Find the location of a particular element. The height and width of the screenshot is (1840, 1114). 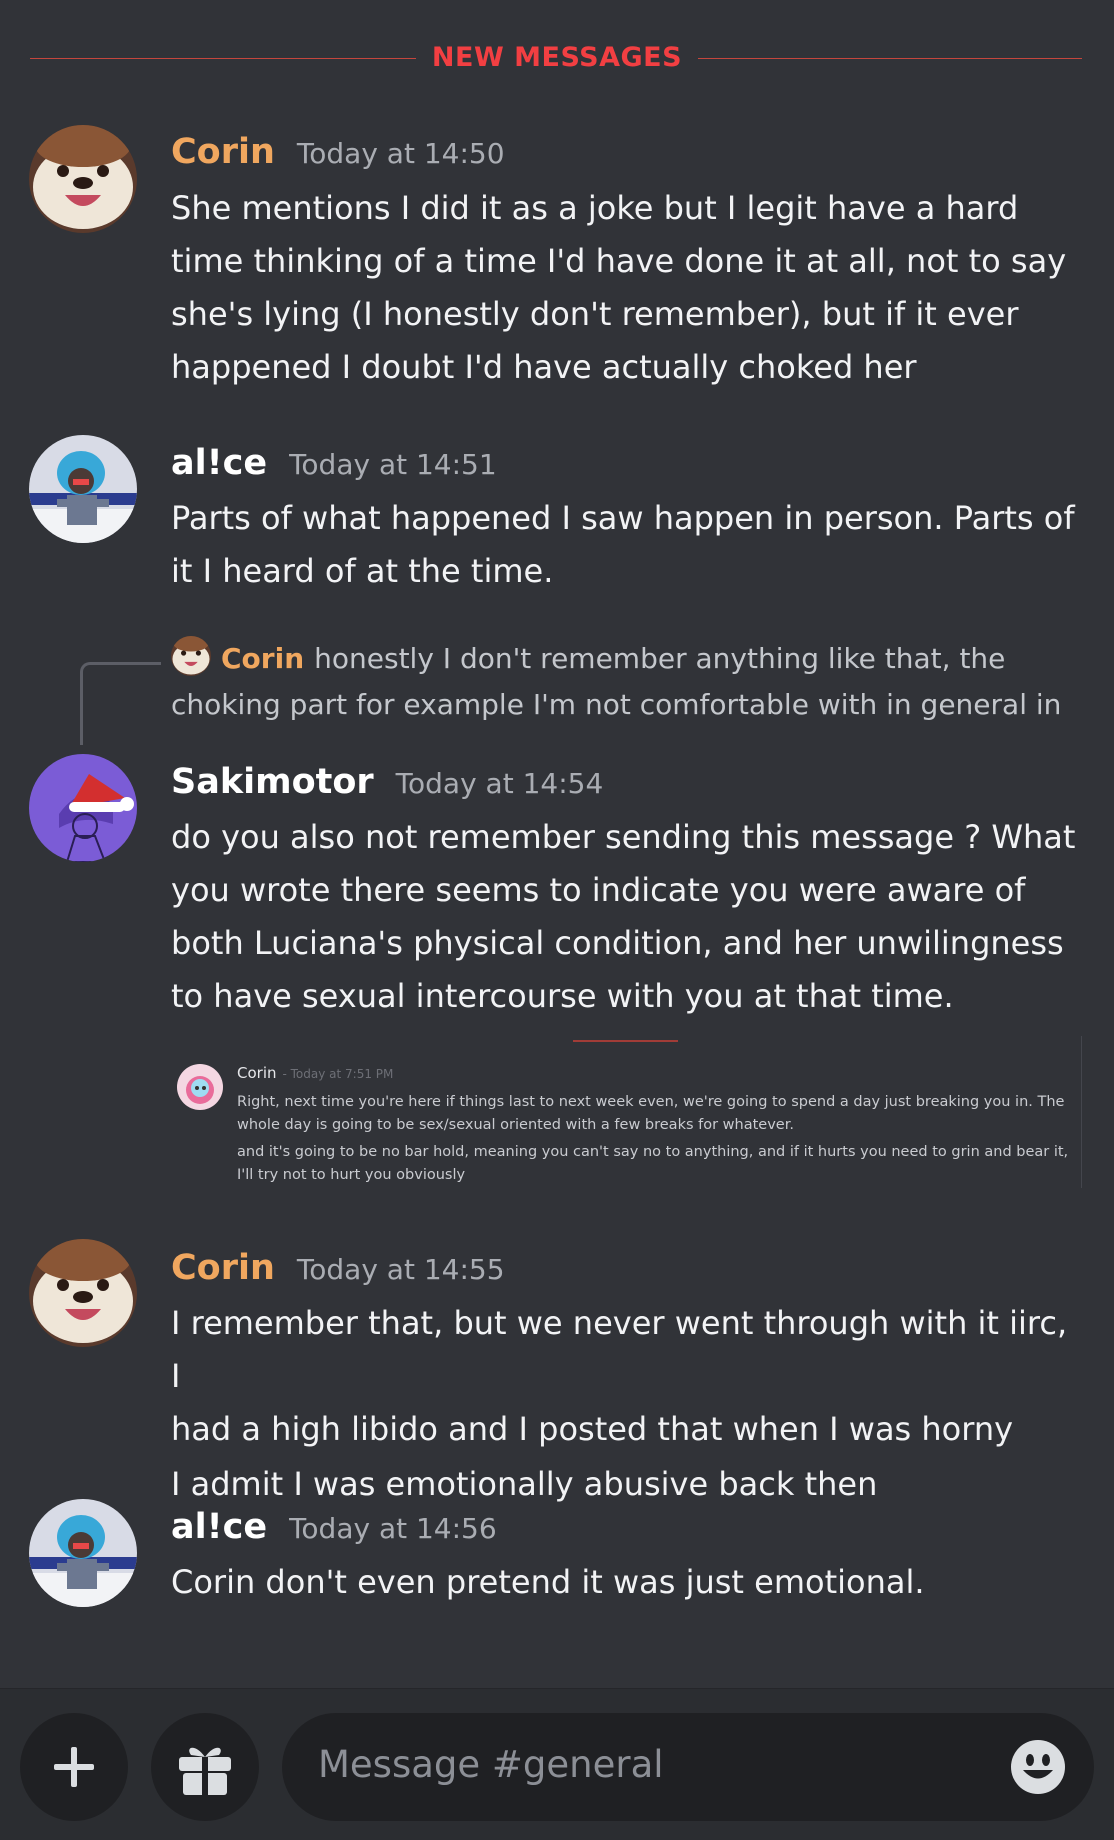

plus-icon is located at coordinates (74, 1767).